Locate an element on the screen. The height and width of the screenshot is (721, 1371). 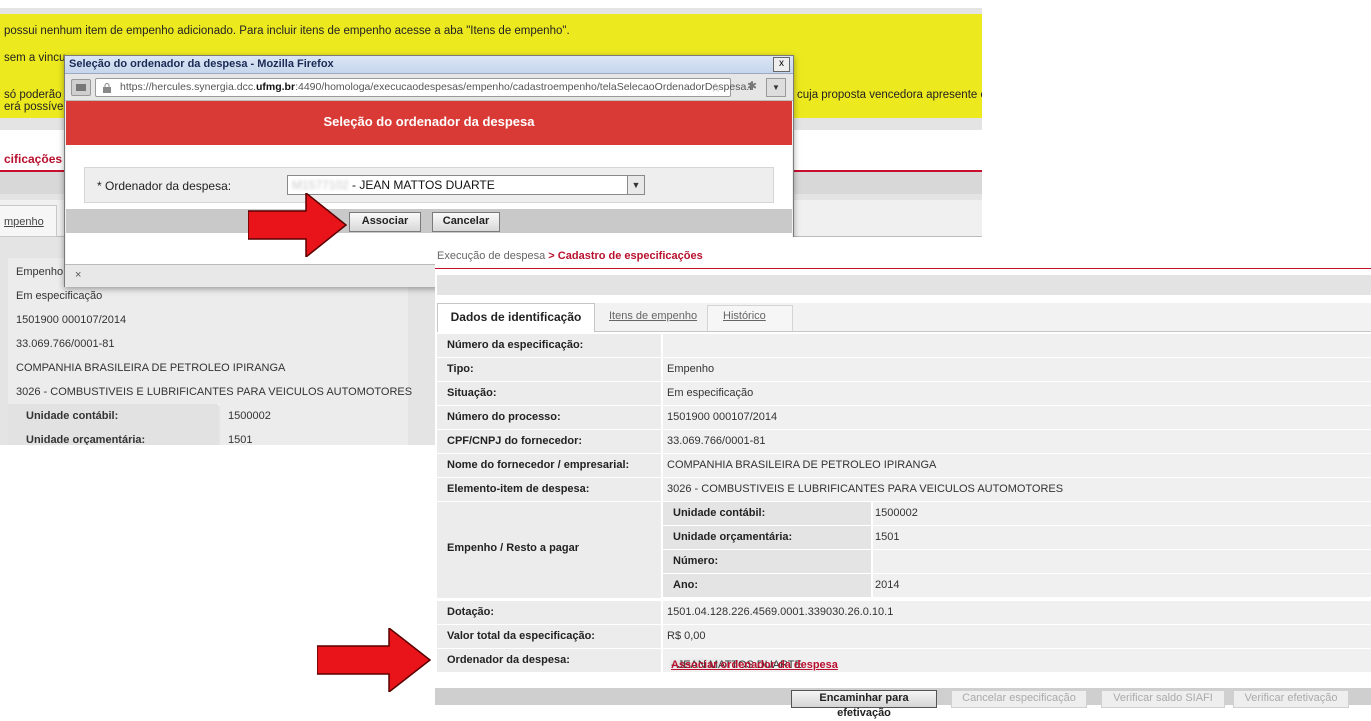
bg-row: Em especificação is located at coordinates (208, 296).